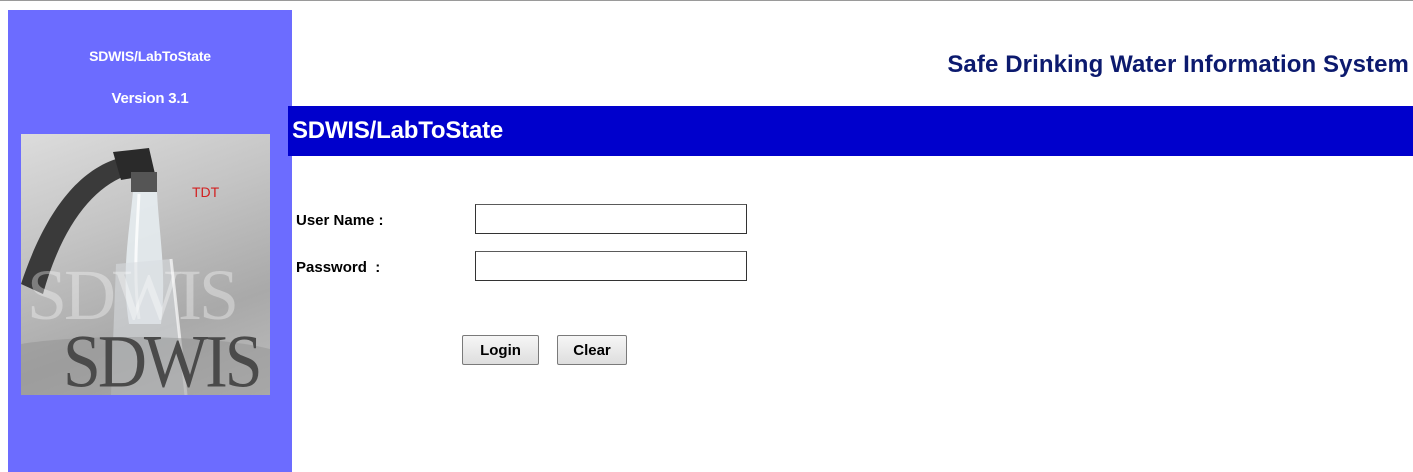  I want to click on password-input, so click(611, 266).